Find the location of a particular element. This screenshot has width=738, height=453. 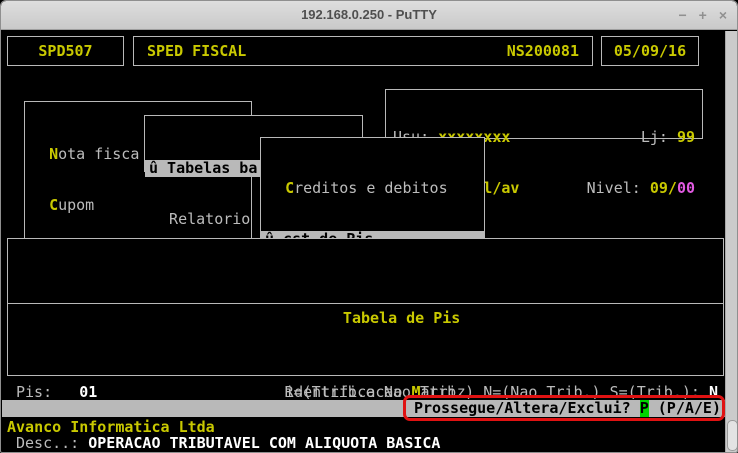

date-box: 05/09/16 is located at coordinates (650, 51).